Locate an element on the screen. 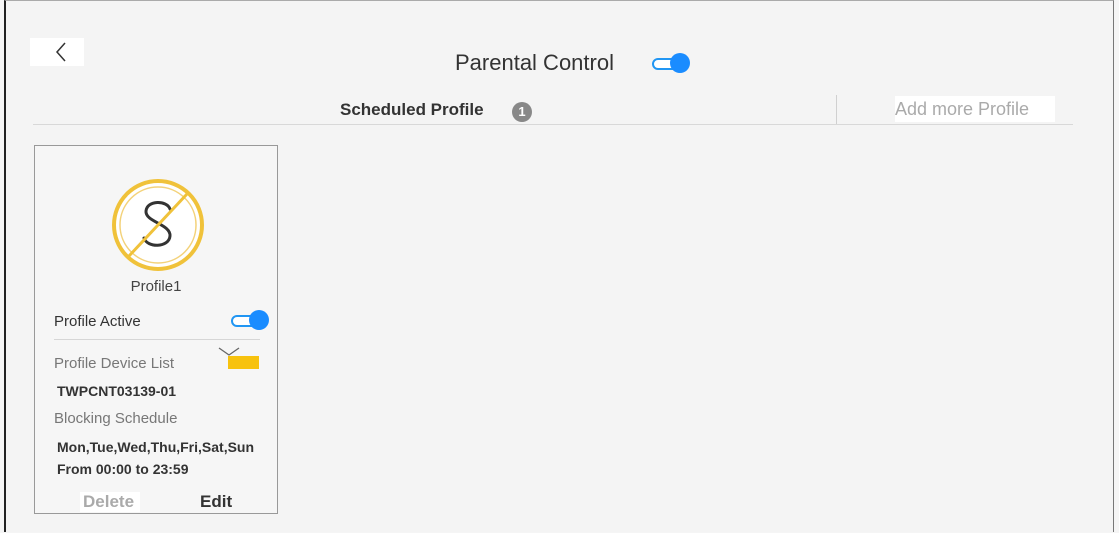 The height and width of the screenshot is (533, 1119). chevron-down-icon is located at coordinates (238, 358).